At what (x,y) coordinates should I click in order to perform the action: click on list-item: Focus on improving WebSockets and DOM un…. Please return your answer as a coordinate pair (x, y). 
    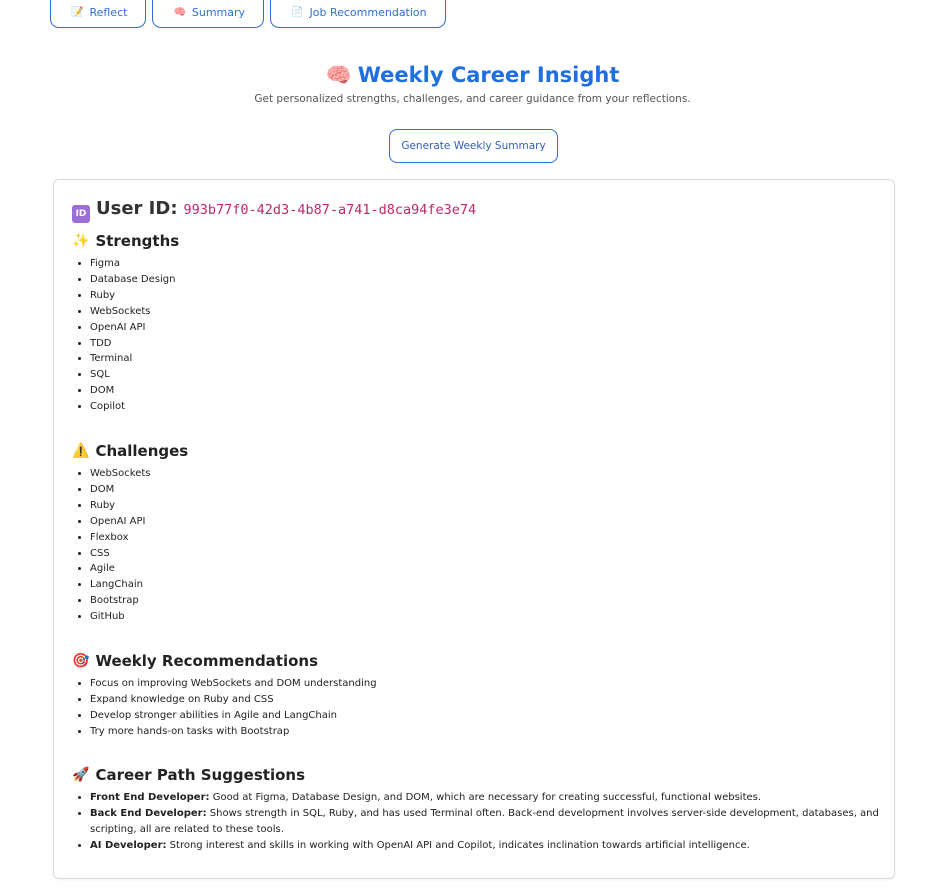
    Looking at the image, I should click on (233, 684).